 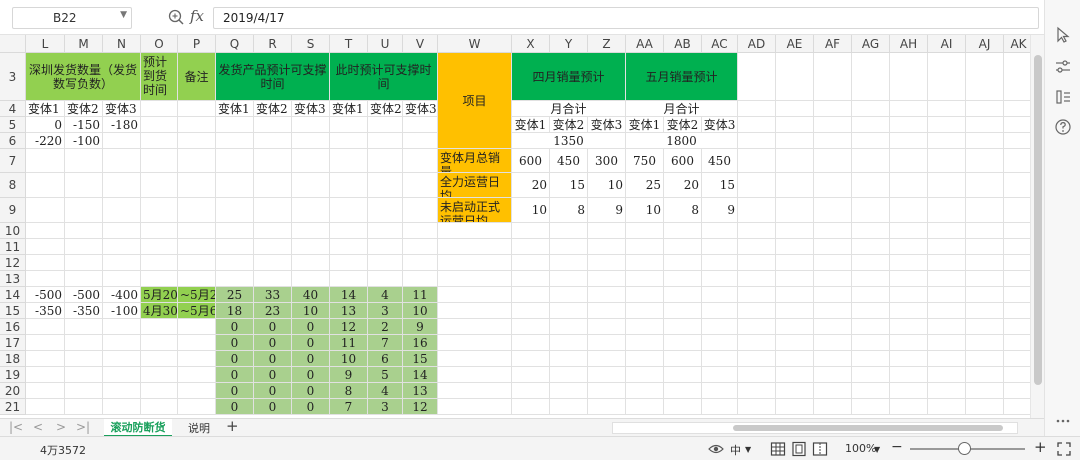 What do you see at coordinates (122, 44) in the screenshot?
I see `column-header: N` at bounding box center [122, 44].